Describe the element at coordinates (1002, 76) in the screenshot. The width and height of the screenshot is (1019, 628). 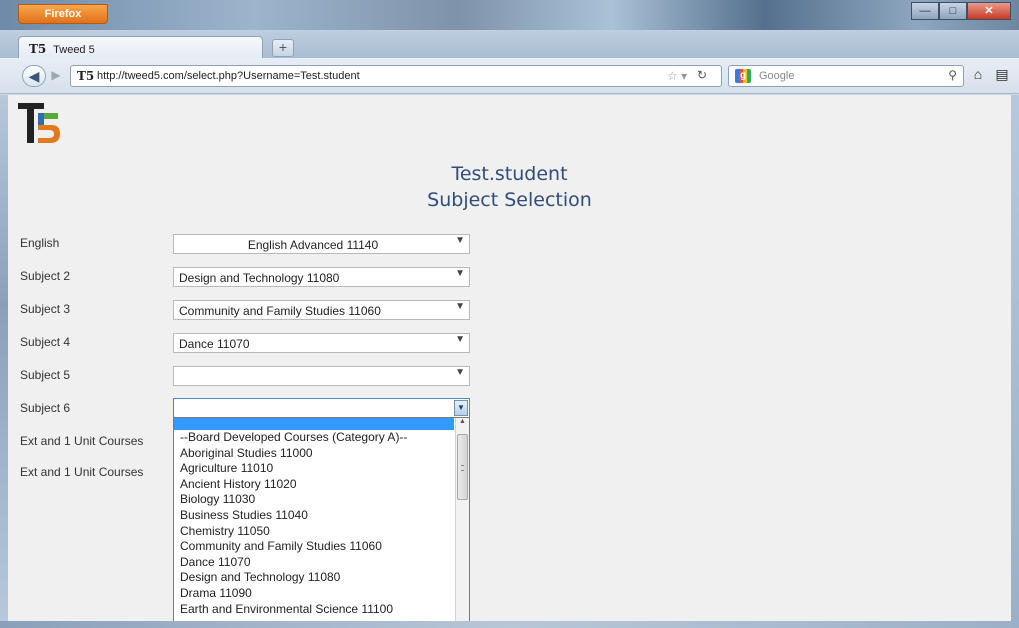
I see `menu-icon: ▤` at that location.